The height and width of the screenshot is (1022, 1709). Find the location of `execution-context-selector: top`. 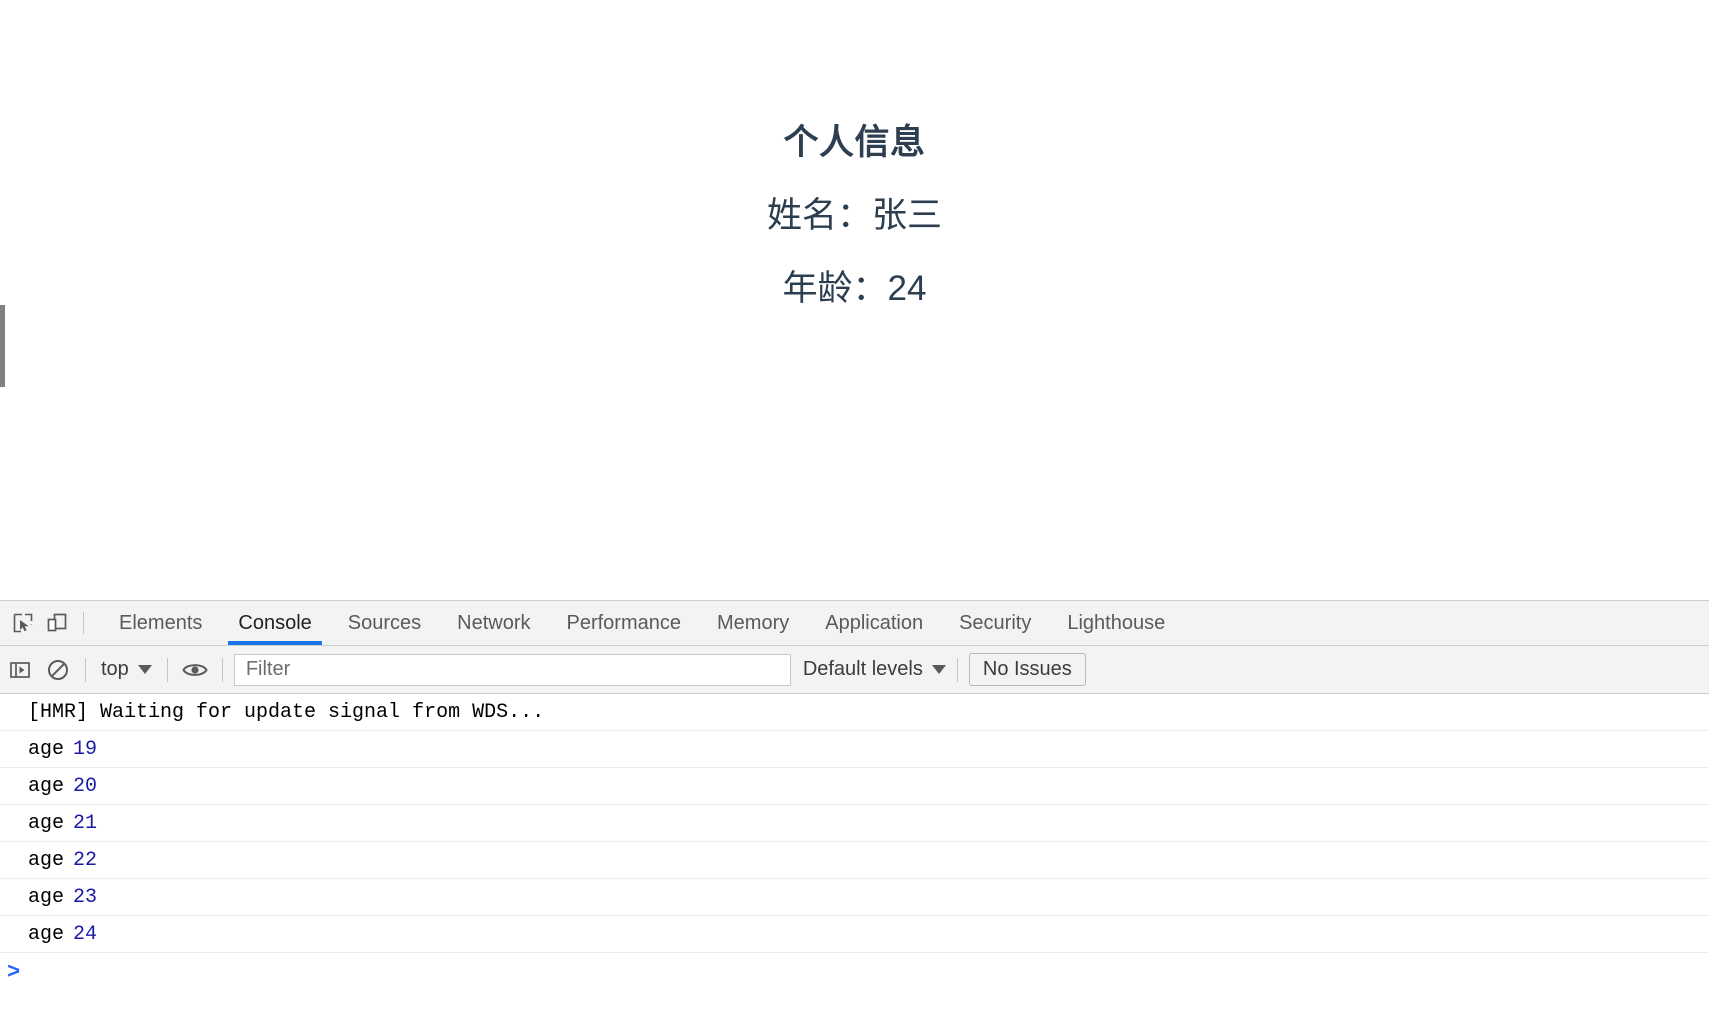

execution-context-selector: top is located at coordinates (126, 669).